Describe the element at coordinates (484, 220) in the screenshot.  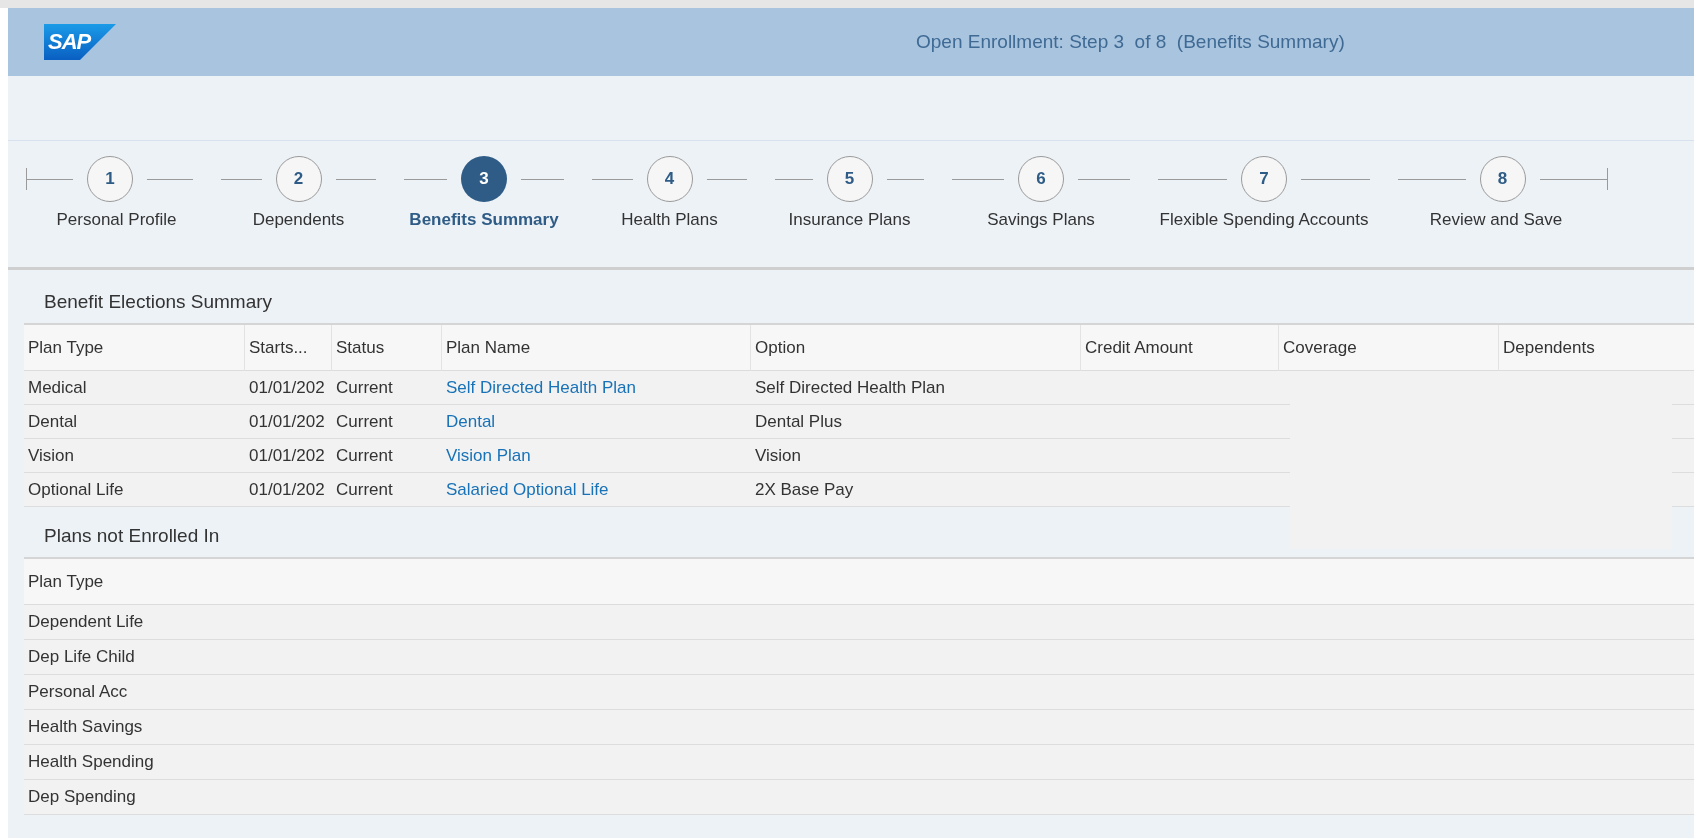
I see `step-label: Benefits Summary` at that location.